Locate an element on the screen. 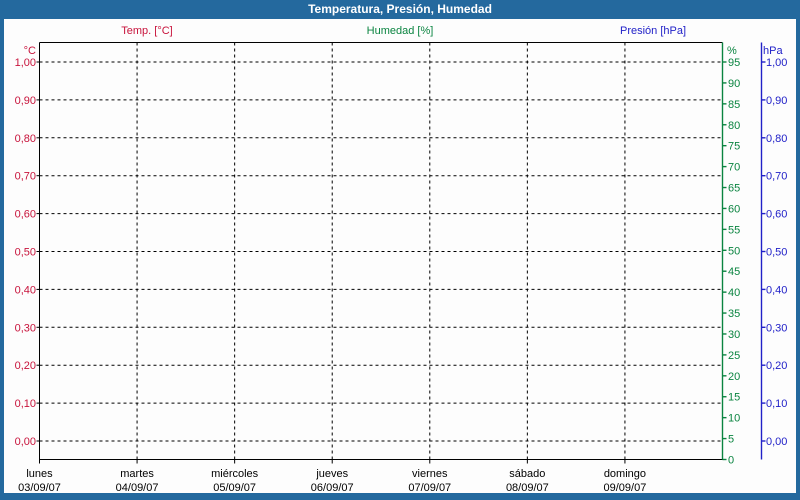 This screenshot has height=500, width=800. window-border-right is located at coordinates (798, 259).